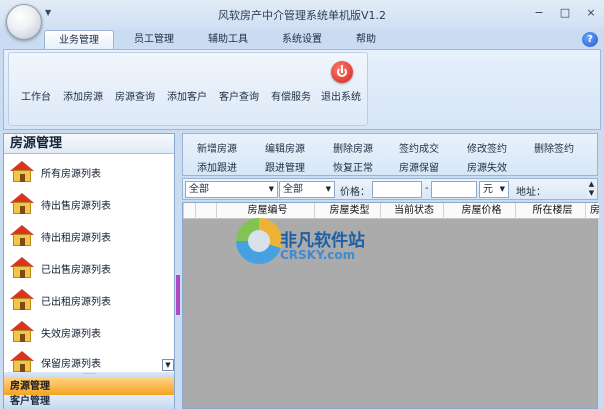 This screenshot has height=409, width=604. I want to click on ribbon-property-query-button: 房源查询, so click(135, 95).